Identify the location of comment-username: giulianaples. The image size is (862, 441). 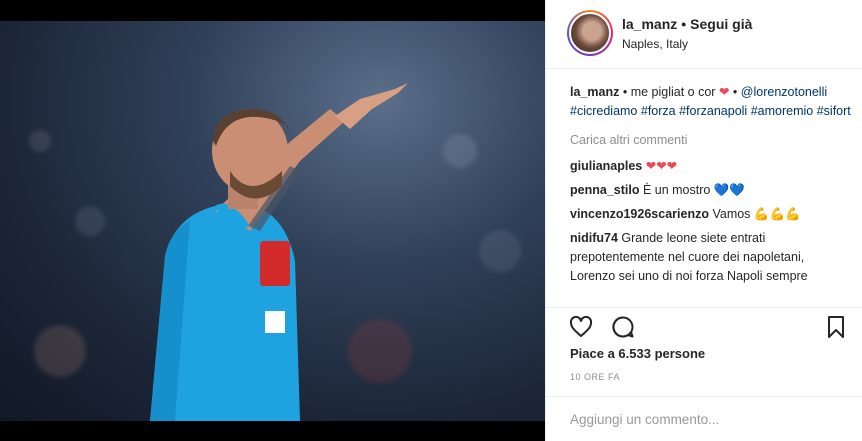
(606, 166).